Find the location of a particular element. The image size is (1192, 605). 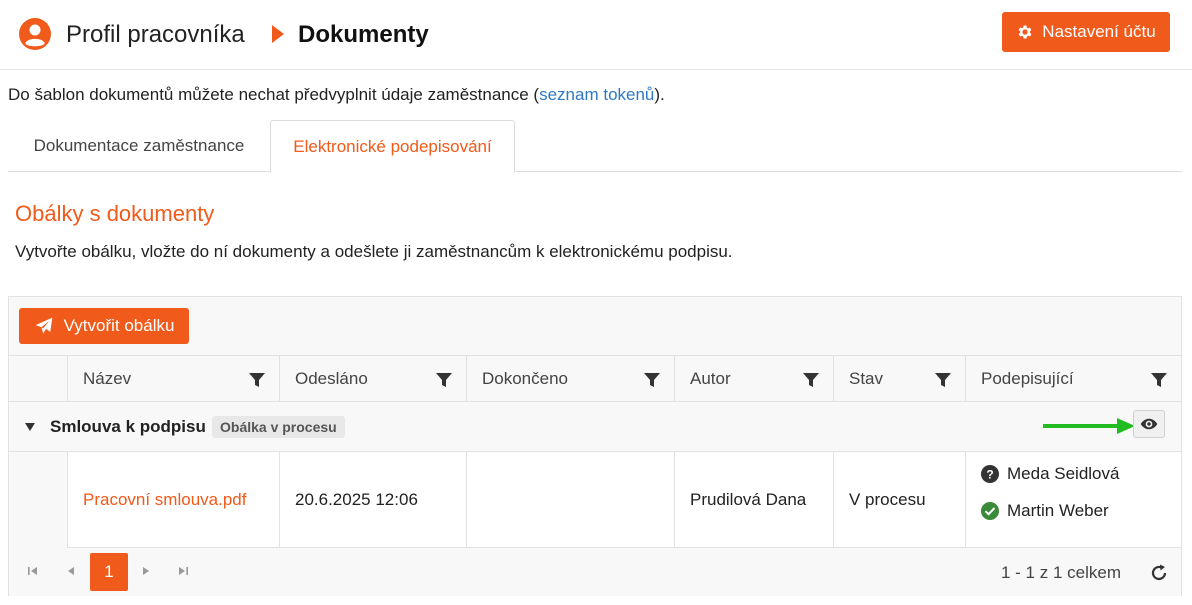

header-label: Stav is located at coordinates (866, 378).